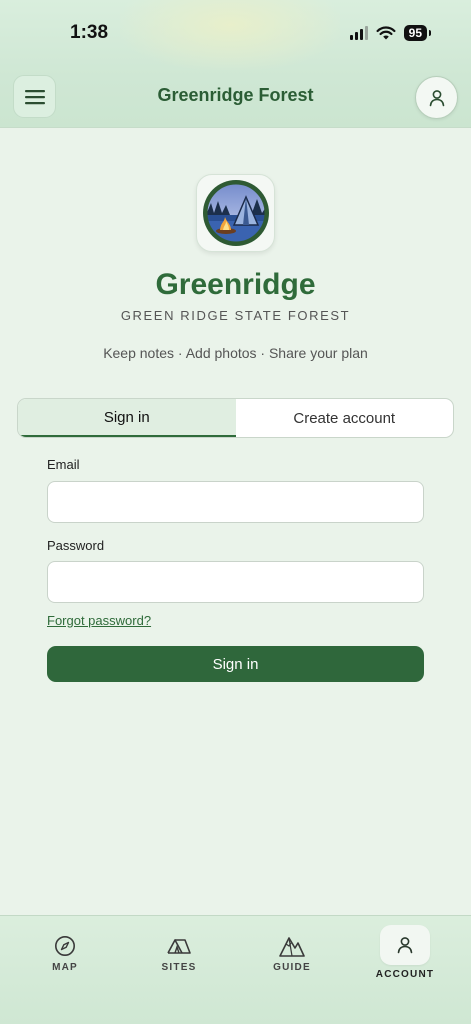 The height and width of the screenshot is (1024, 471). I want to click on auth-tabs: Sign in Create account, so click(235, 418).